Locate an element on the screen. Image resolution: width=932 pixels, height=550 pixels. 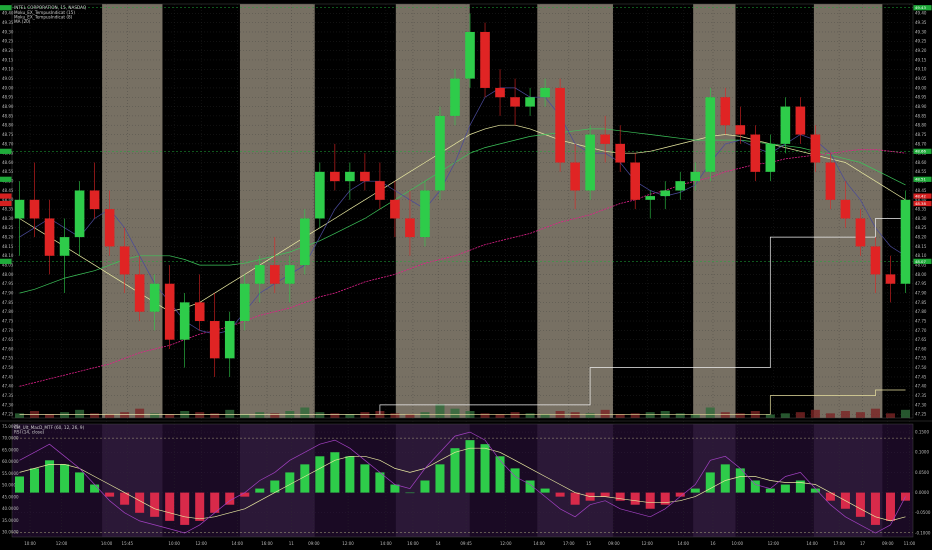
x-tick-label: 11:00 is located at coordinates (910, 543).